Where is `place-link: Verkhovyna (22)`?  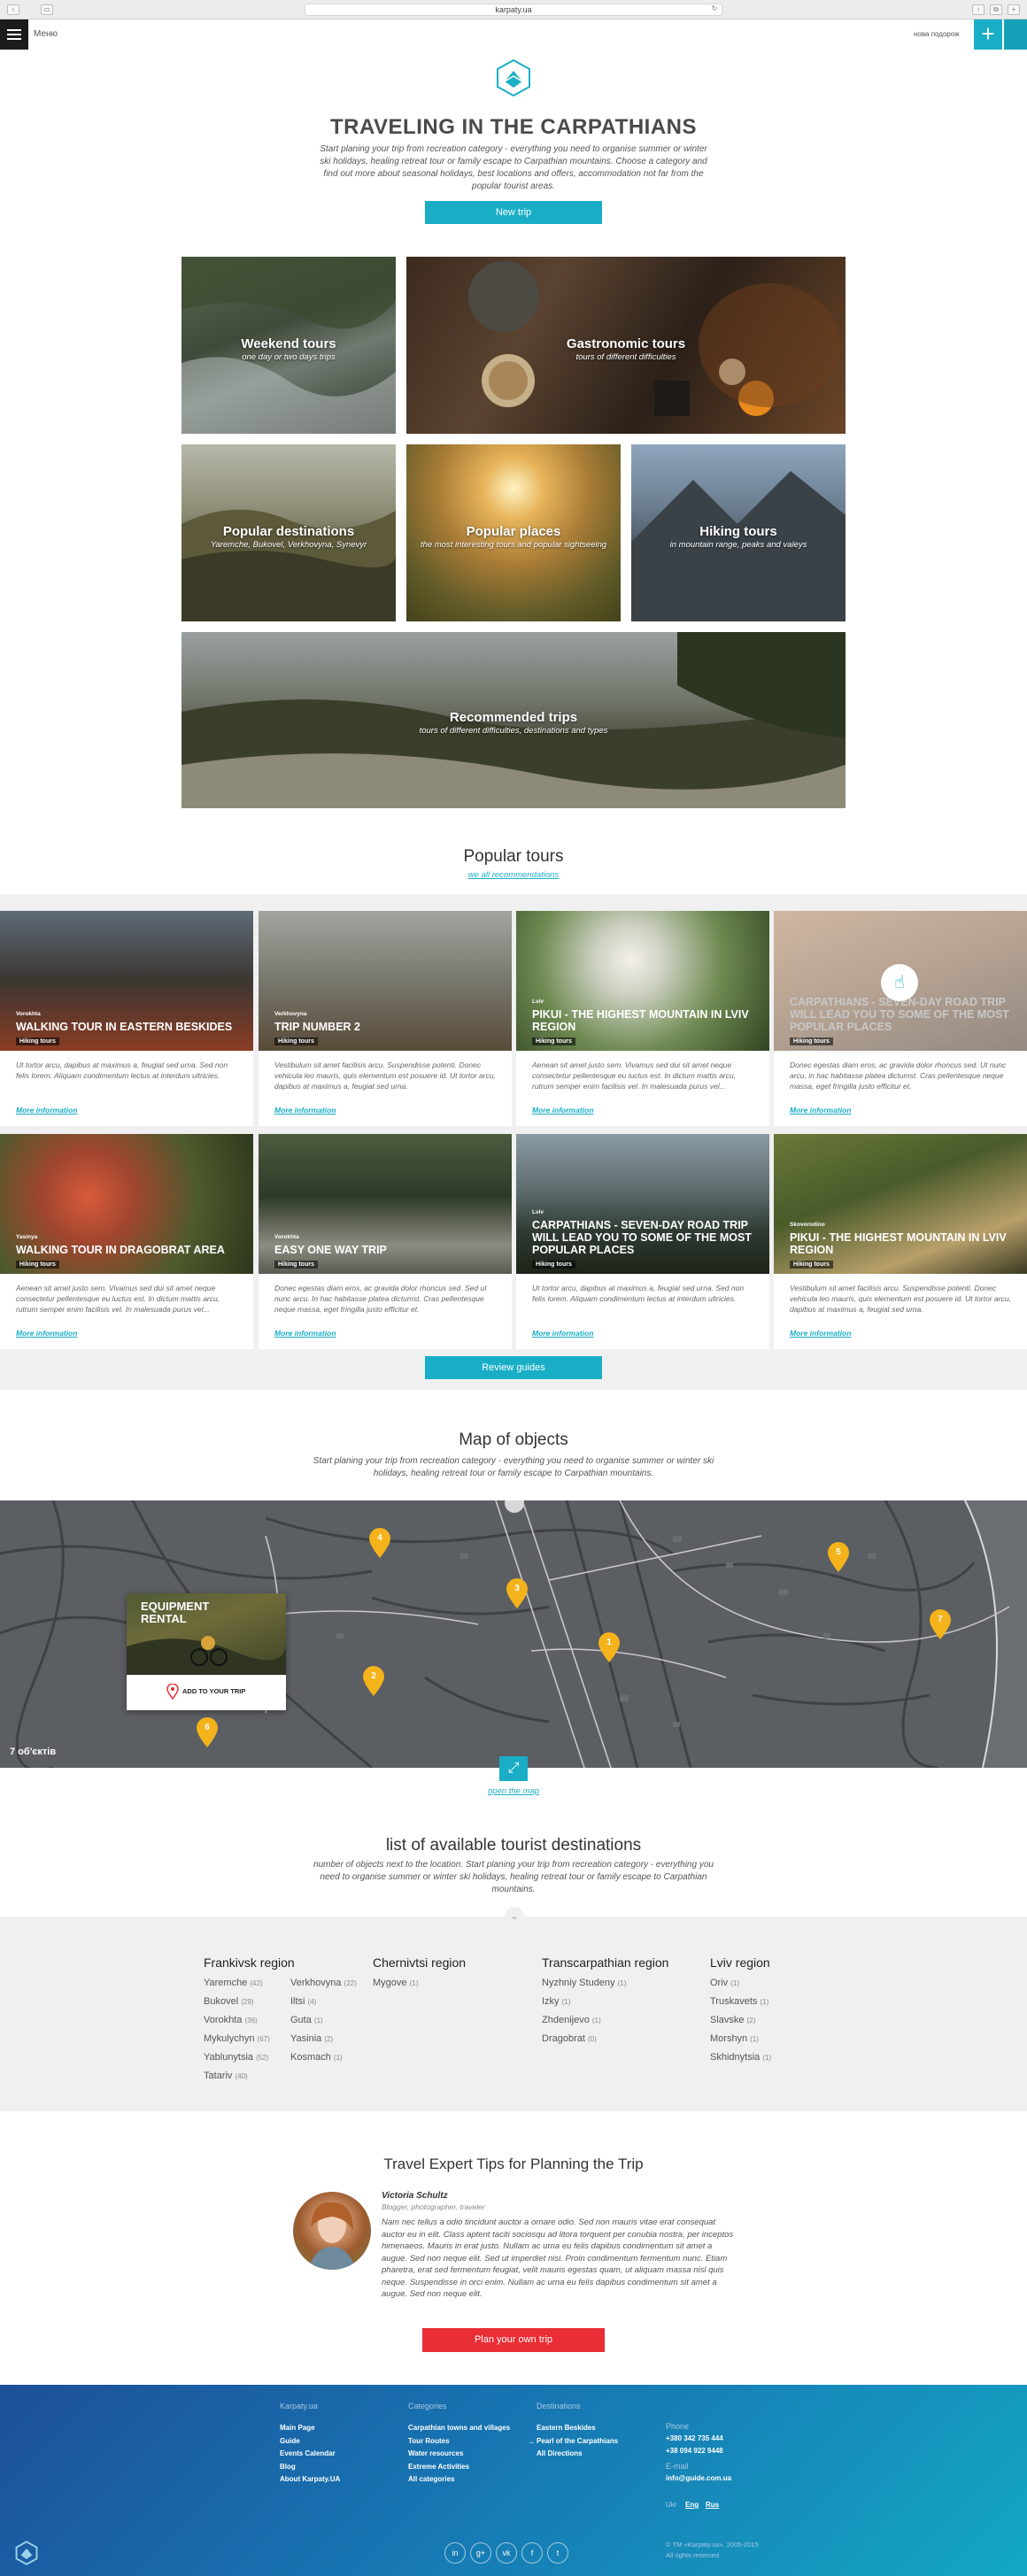
place-link: Verkhovyna (22) is located at coordinates (323, 1983).